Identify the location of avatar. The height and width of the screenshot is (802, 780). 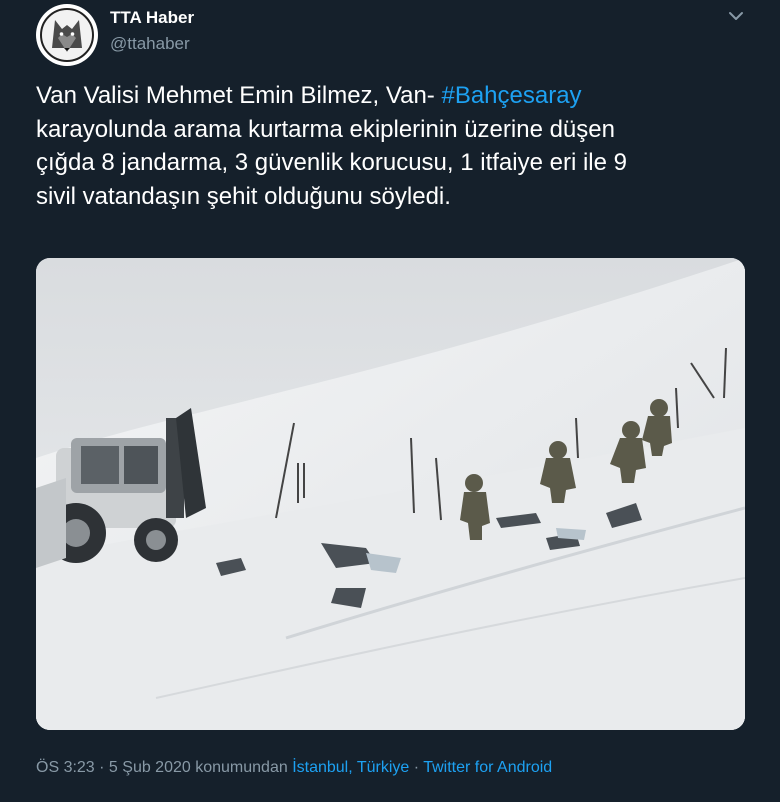
(67, 35).